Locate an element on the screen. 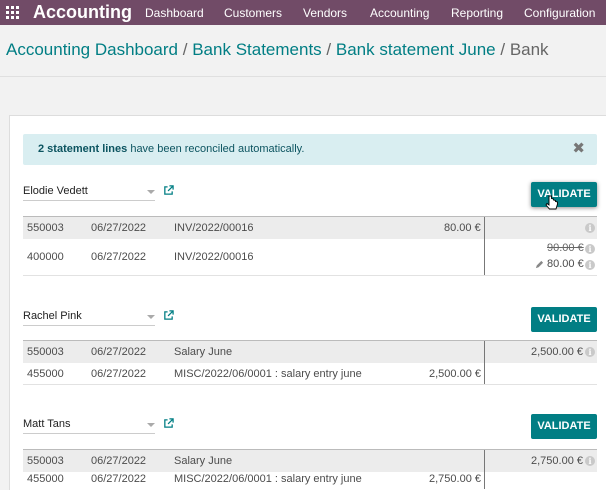 The image size is (606, 490). apps-grid-icon is located at coordinates (12, 12).